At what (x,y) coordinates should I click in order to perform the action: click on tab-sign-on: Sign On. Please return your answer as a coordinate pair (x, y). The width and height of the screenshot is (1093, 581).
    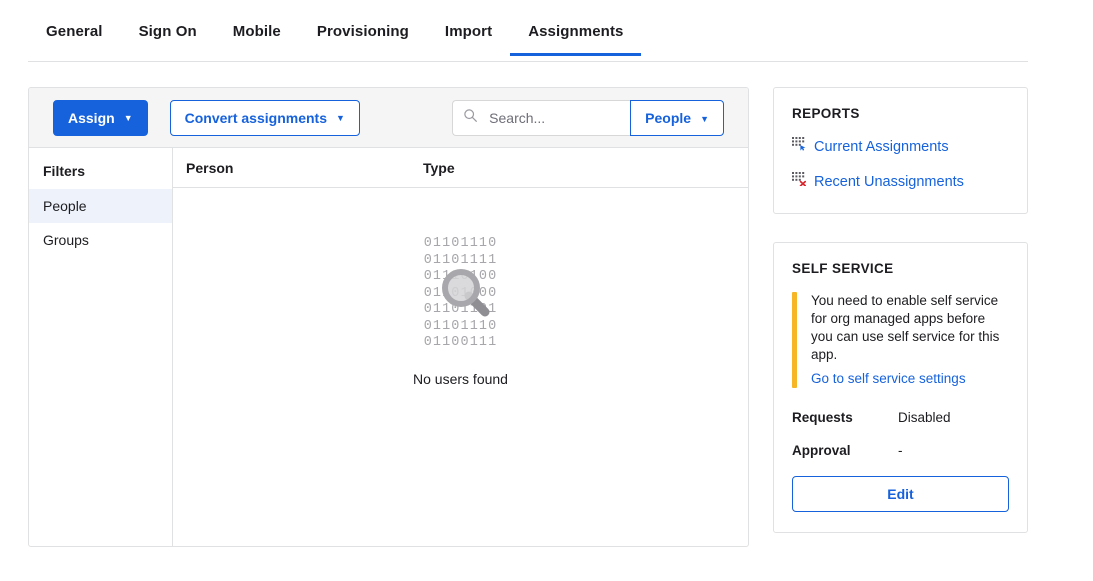
    Looking at the image, I should click on (168, 38).